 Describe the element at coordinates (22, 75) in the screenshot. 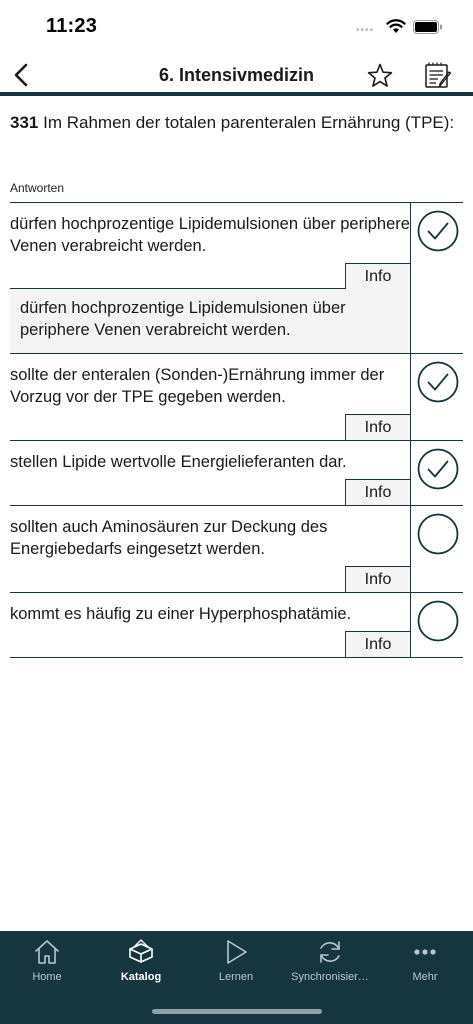

I see `back-chevron-icon` at that location.